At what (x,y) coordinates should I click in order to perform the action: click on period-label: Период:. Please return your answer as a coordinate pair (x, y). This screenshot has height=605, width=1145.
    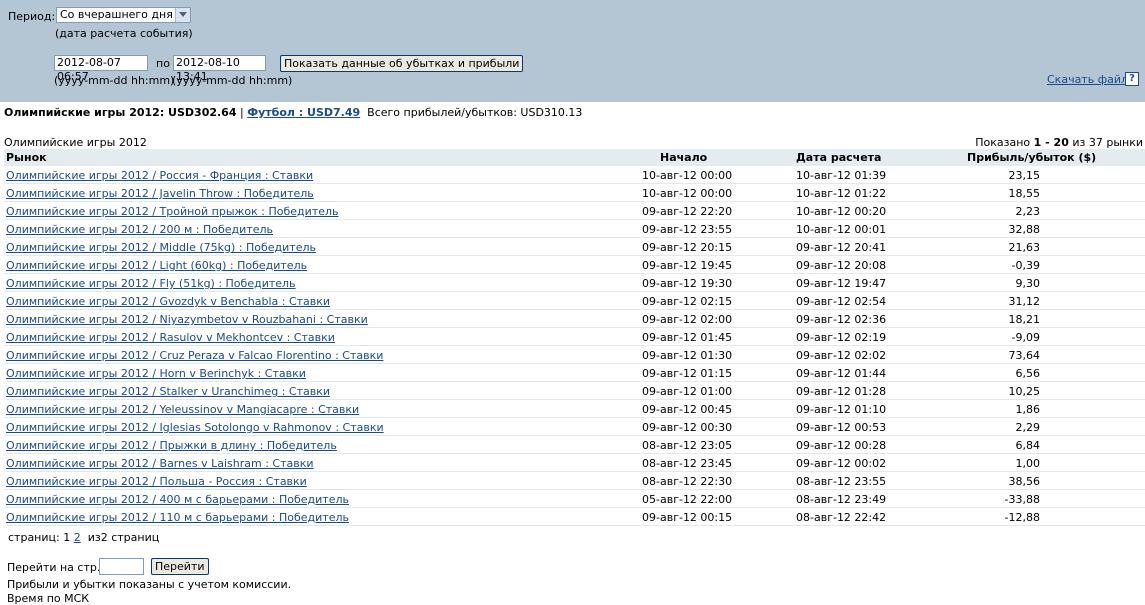
    Looking at the image, I should click on (32, 16).